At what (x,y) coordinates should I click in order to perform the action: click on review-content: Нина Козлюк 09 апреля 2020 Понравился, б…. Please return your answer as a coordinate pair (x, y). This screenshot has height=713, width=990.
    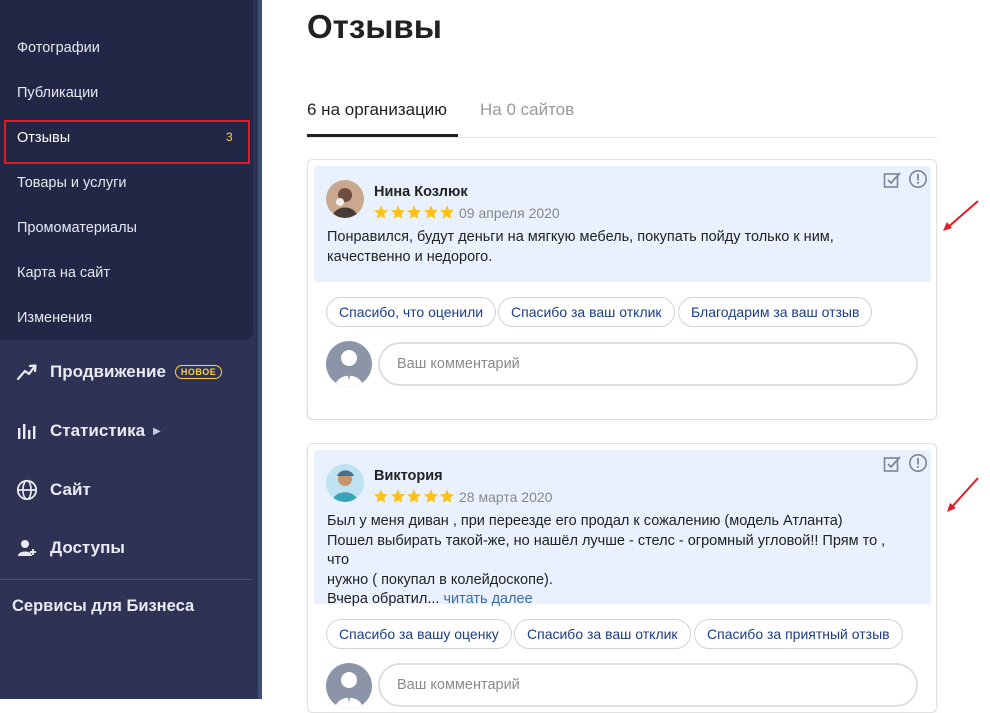
    Looking at the image, I should click on (622, 224).